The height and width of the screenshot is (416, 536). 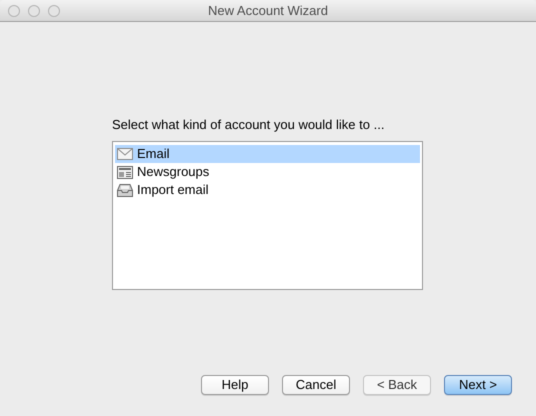 What do you see at coordinates (125, 172) in the screenshot?
I see `newspaper-icon` at bounding box center [125, 172].